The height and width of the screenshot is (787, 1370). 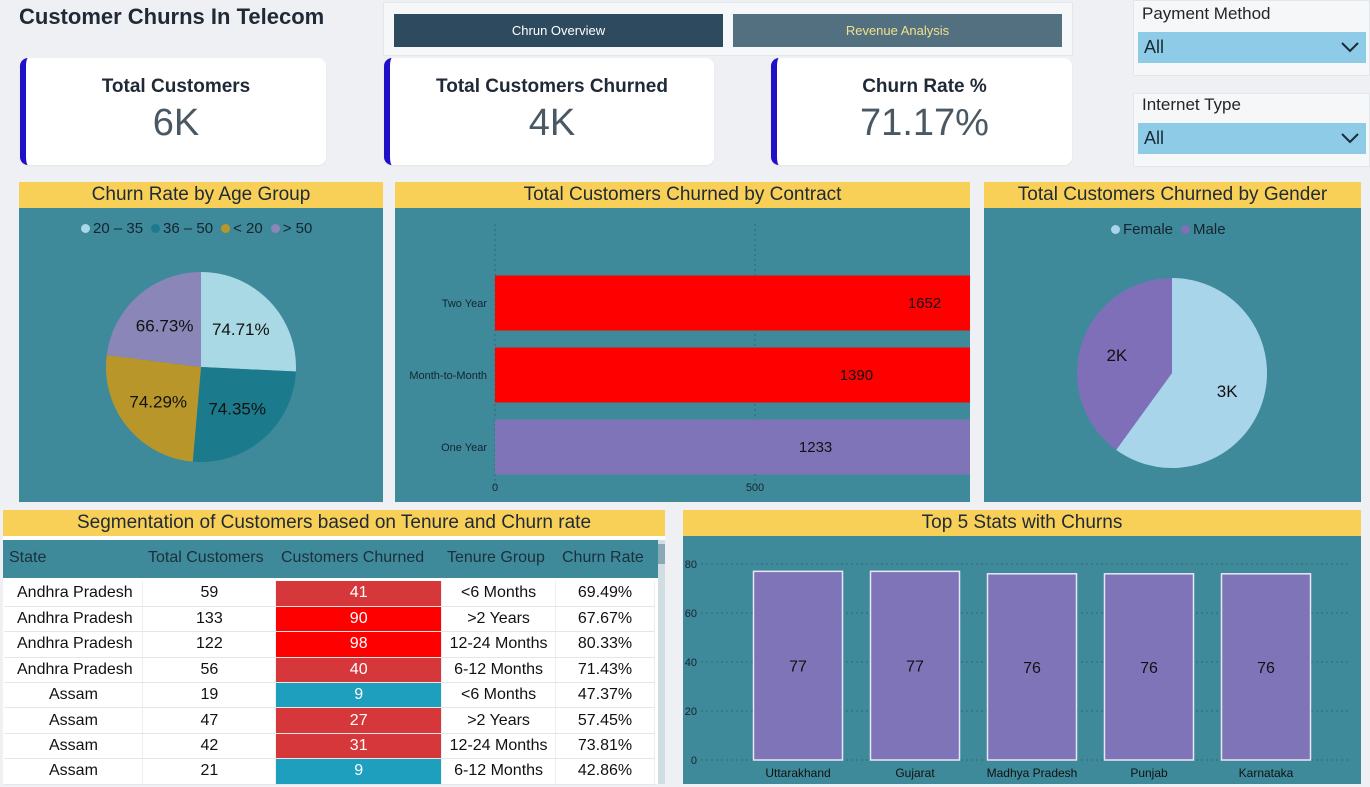 I want to click on table-row: Andhra Pradesh 122 98 12-24 Months 80.33%, so click(x=329, y=644).